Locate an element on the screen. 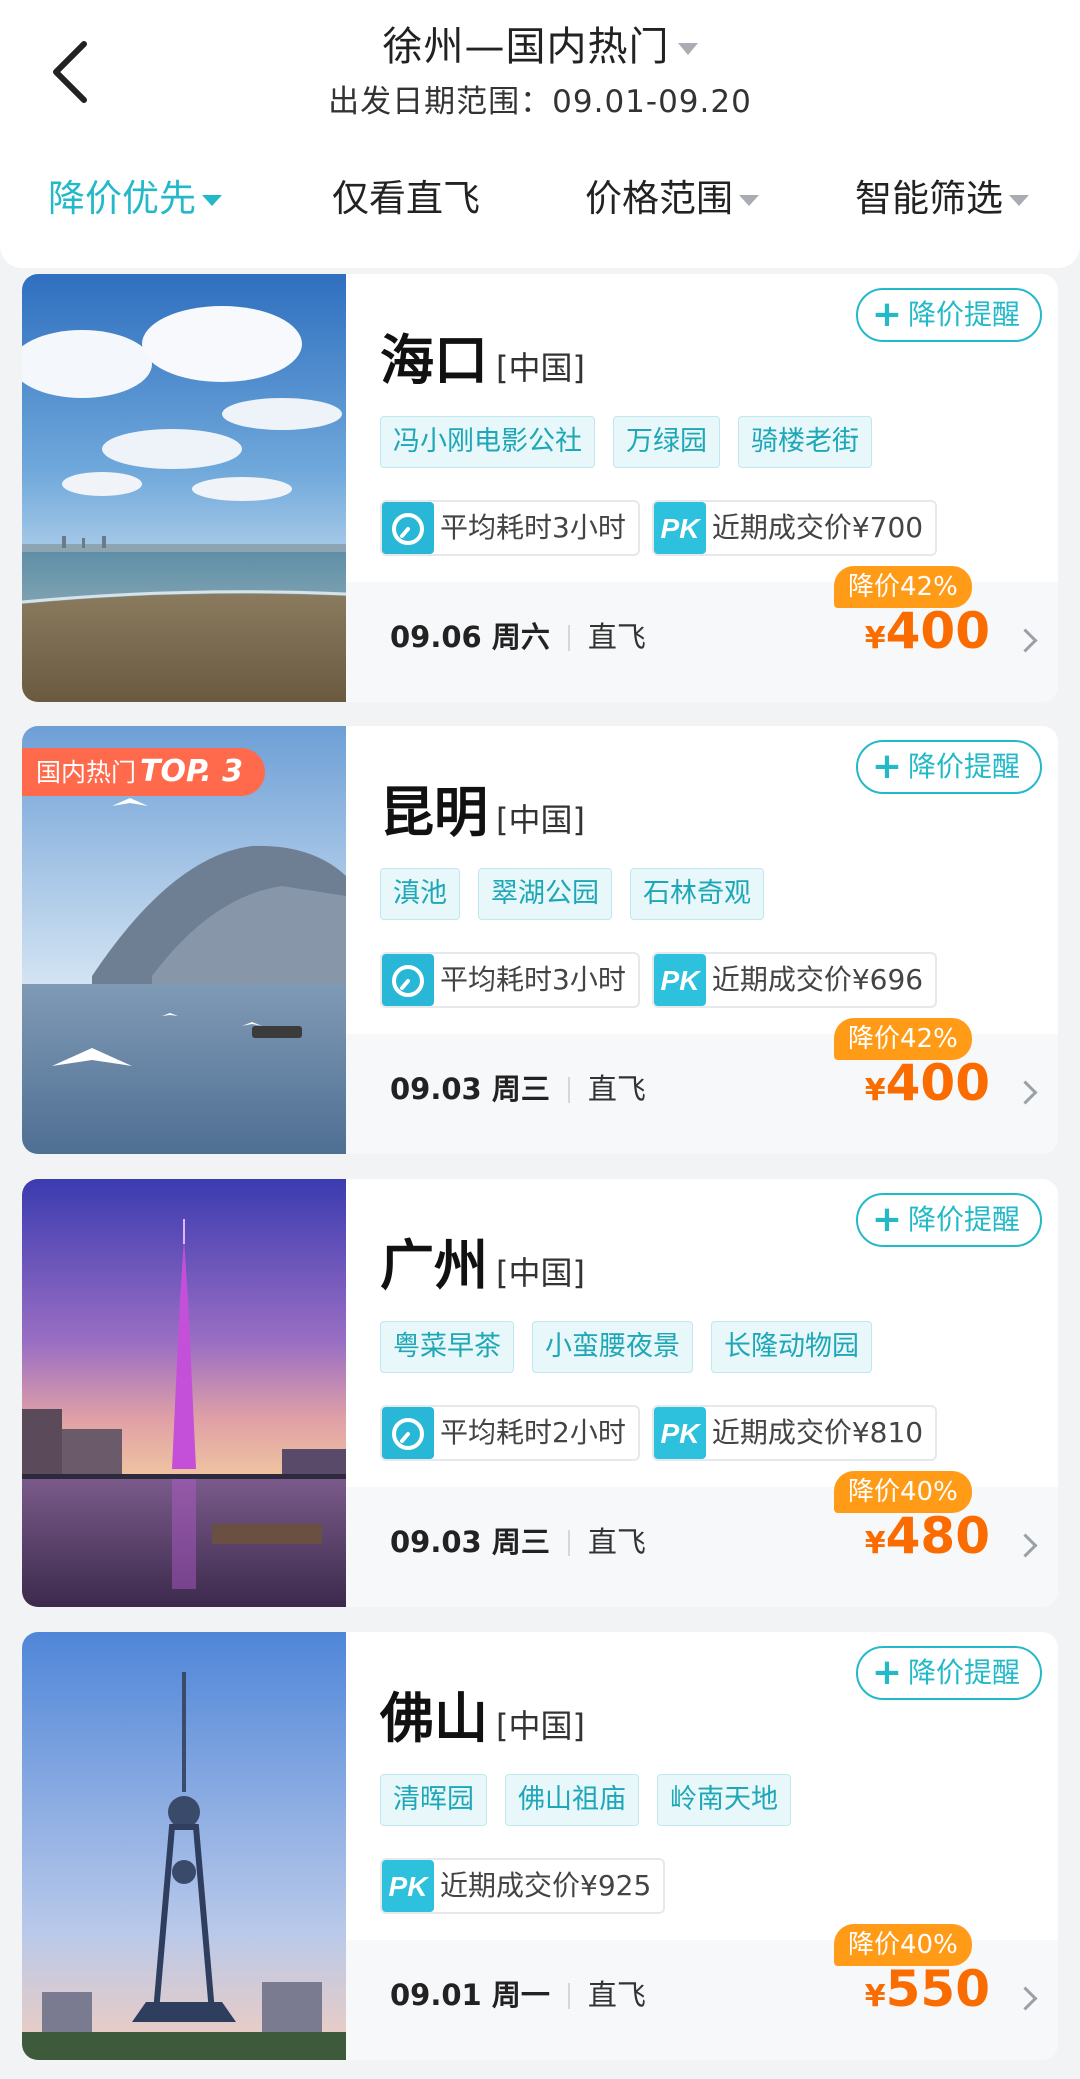 This screenshot has height=2079, width=1080. departure-date: 09.01 周一 直飞 is located at coordinates (518, 1993).